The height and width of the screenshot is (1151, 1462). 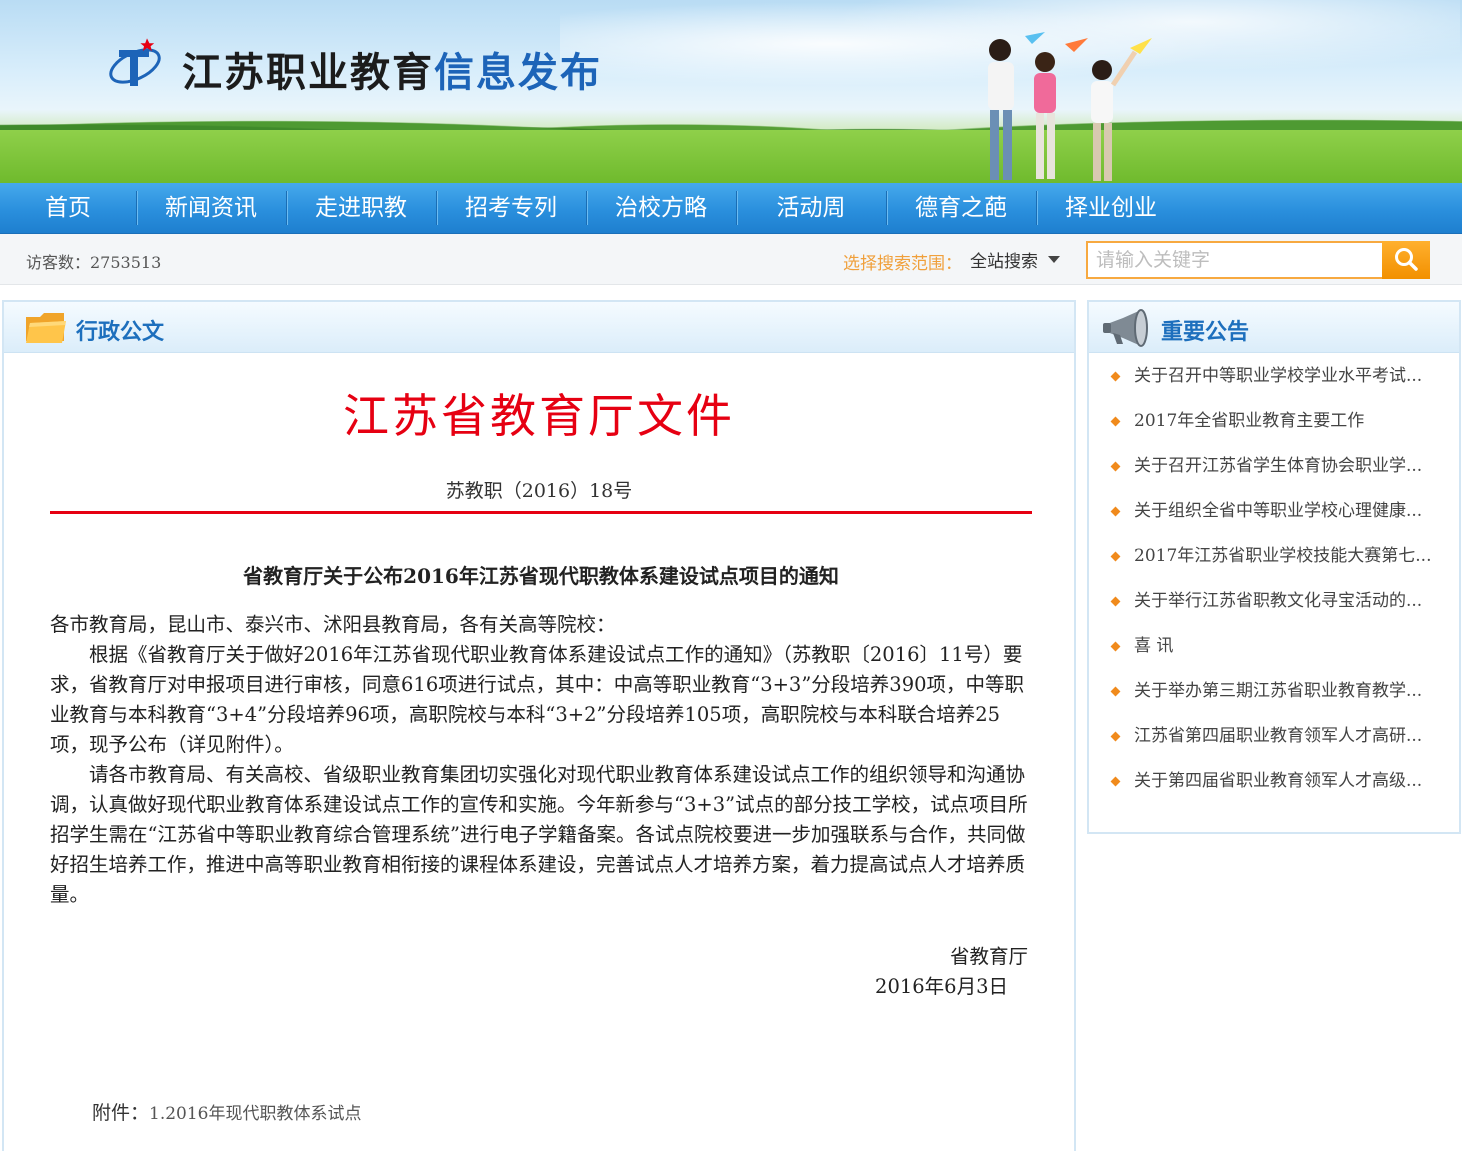 I want to click on logo-icon, so click(x=137, y=64).